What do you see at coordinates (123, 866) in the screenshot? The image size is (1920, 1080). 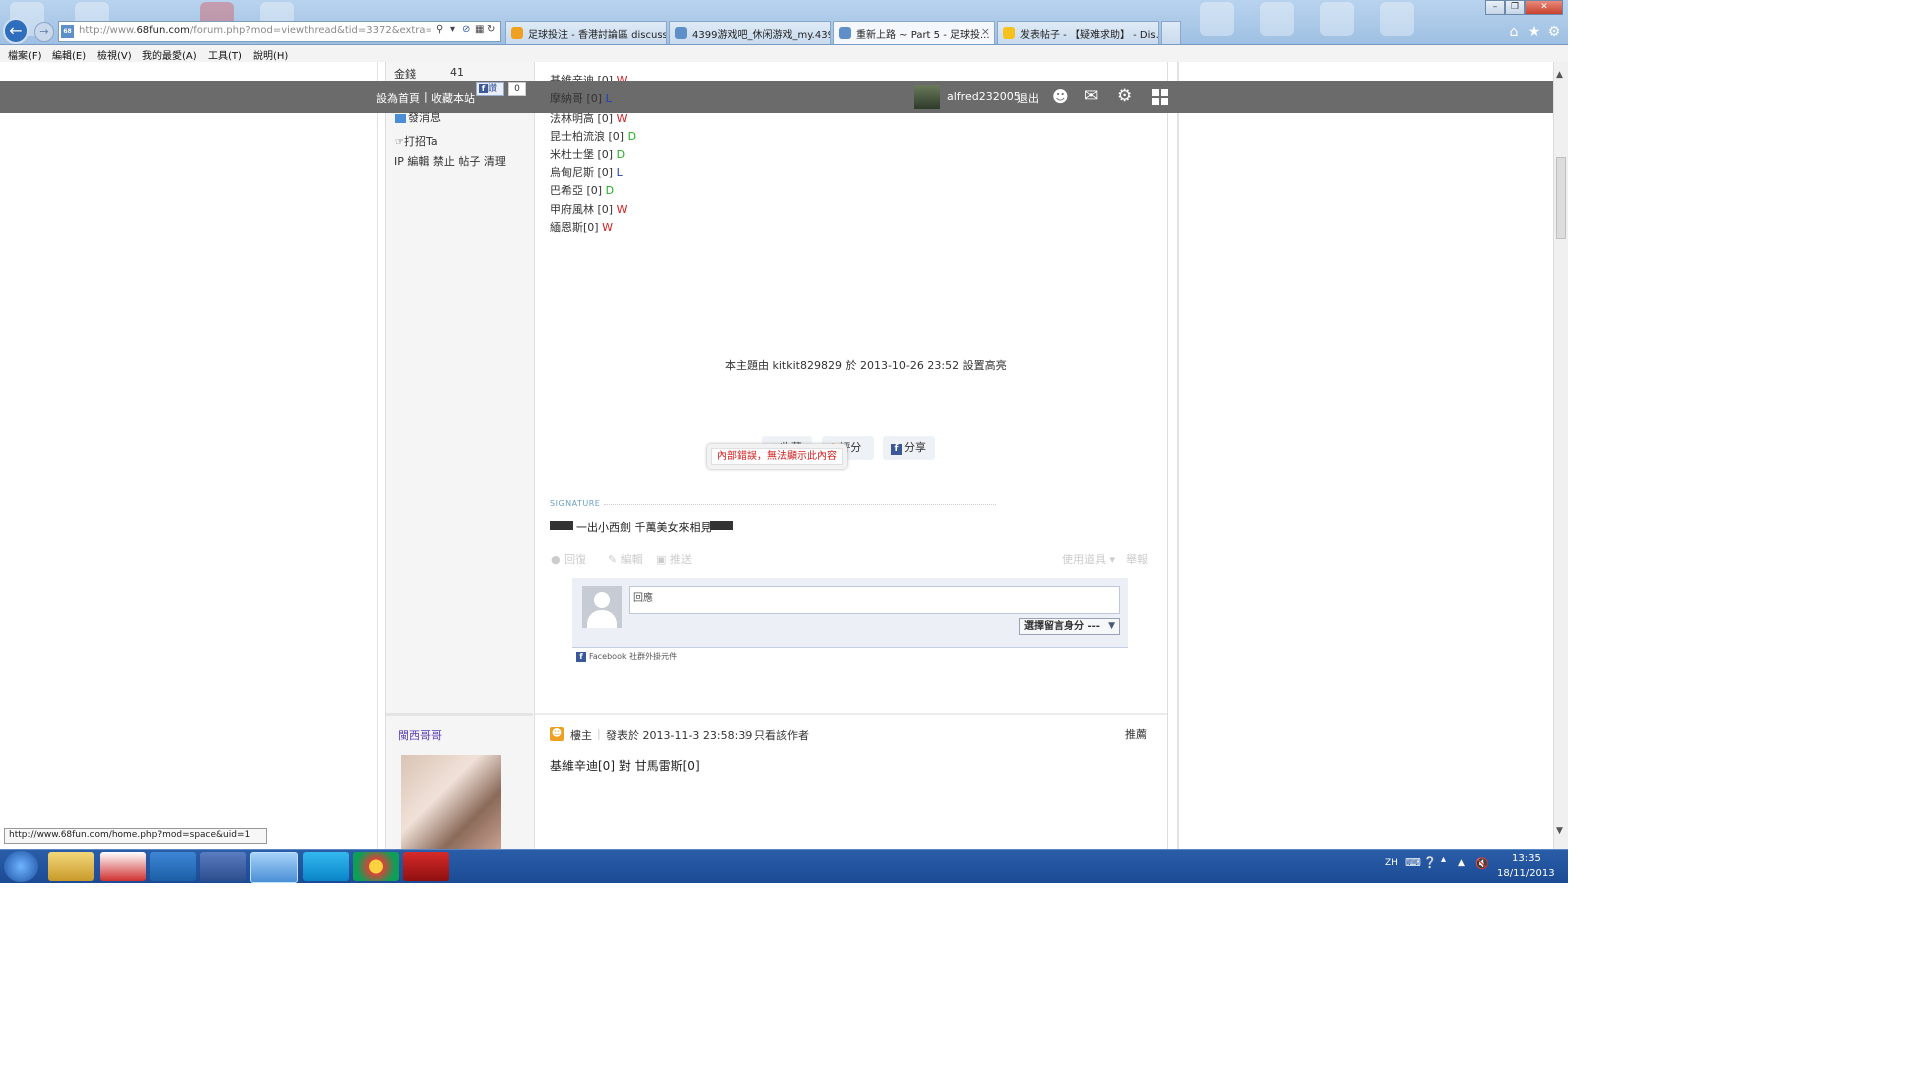 I see `app-taskbar-icon` at bounding box center [123, 866].